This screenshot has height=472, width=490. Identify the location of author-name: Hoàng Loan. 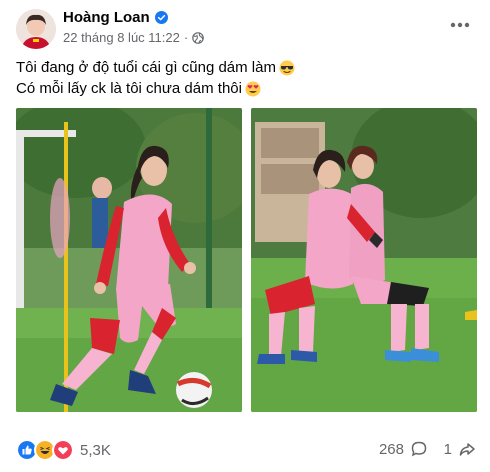
(106, 17).